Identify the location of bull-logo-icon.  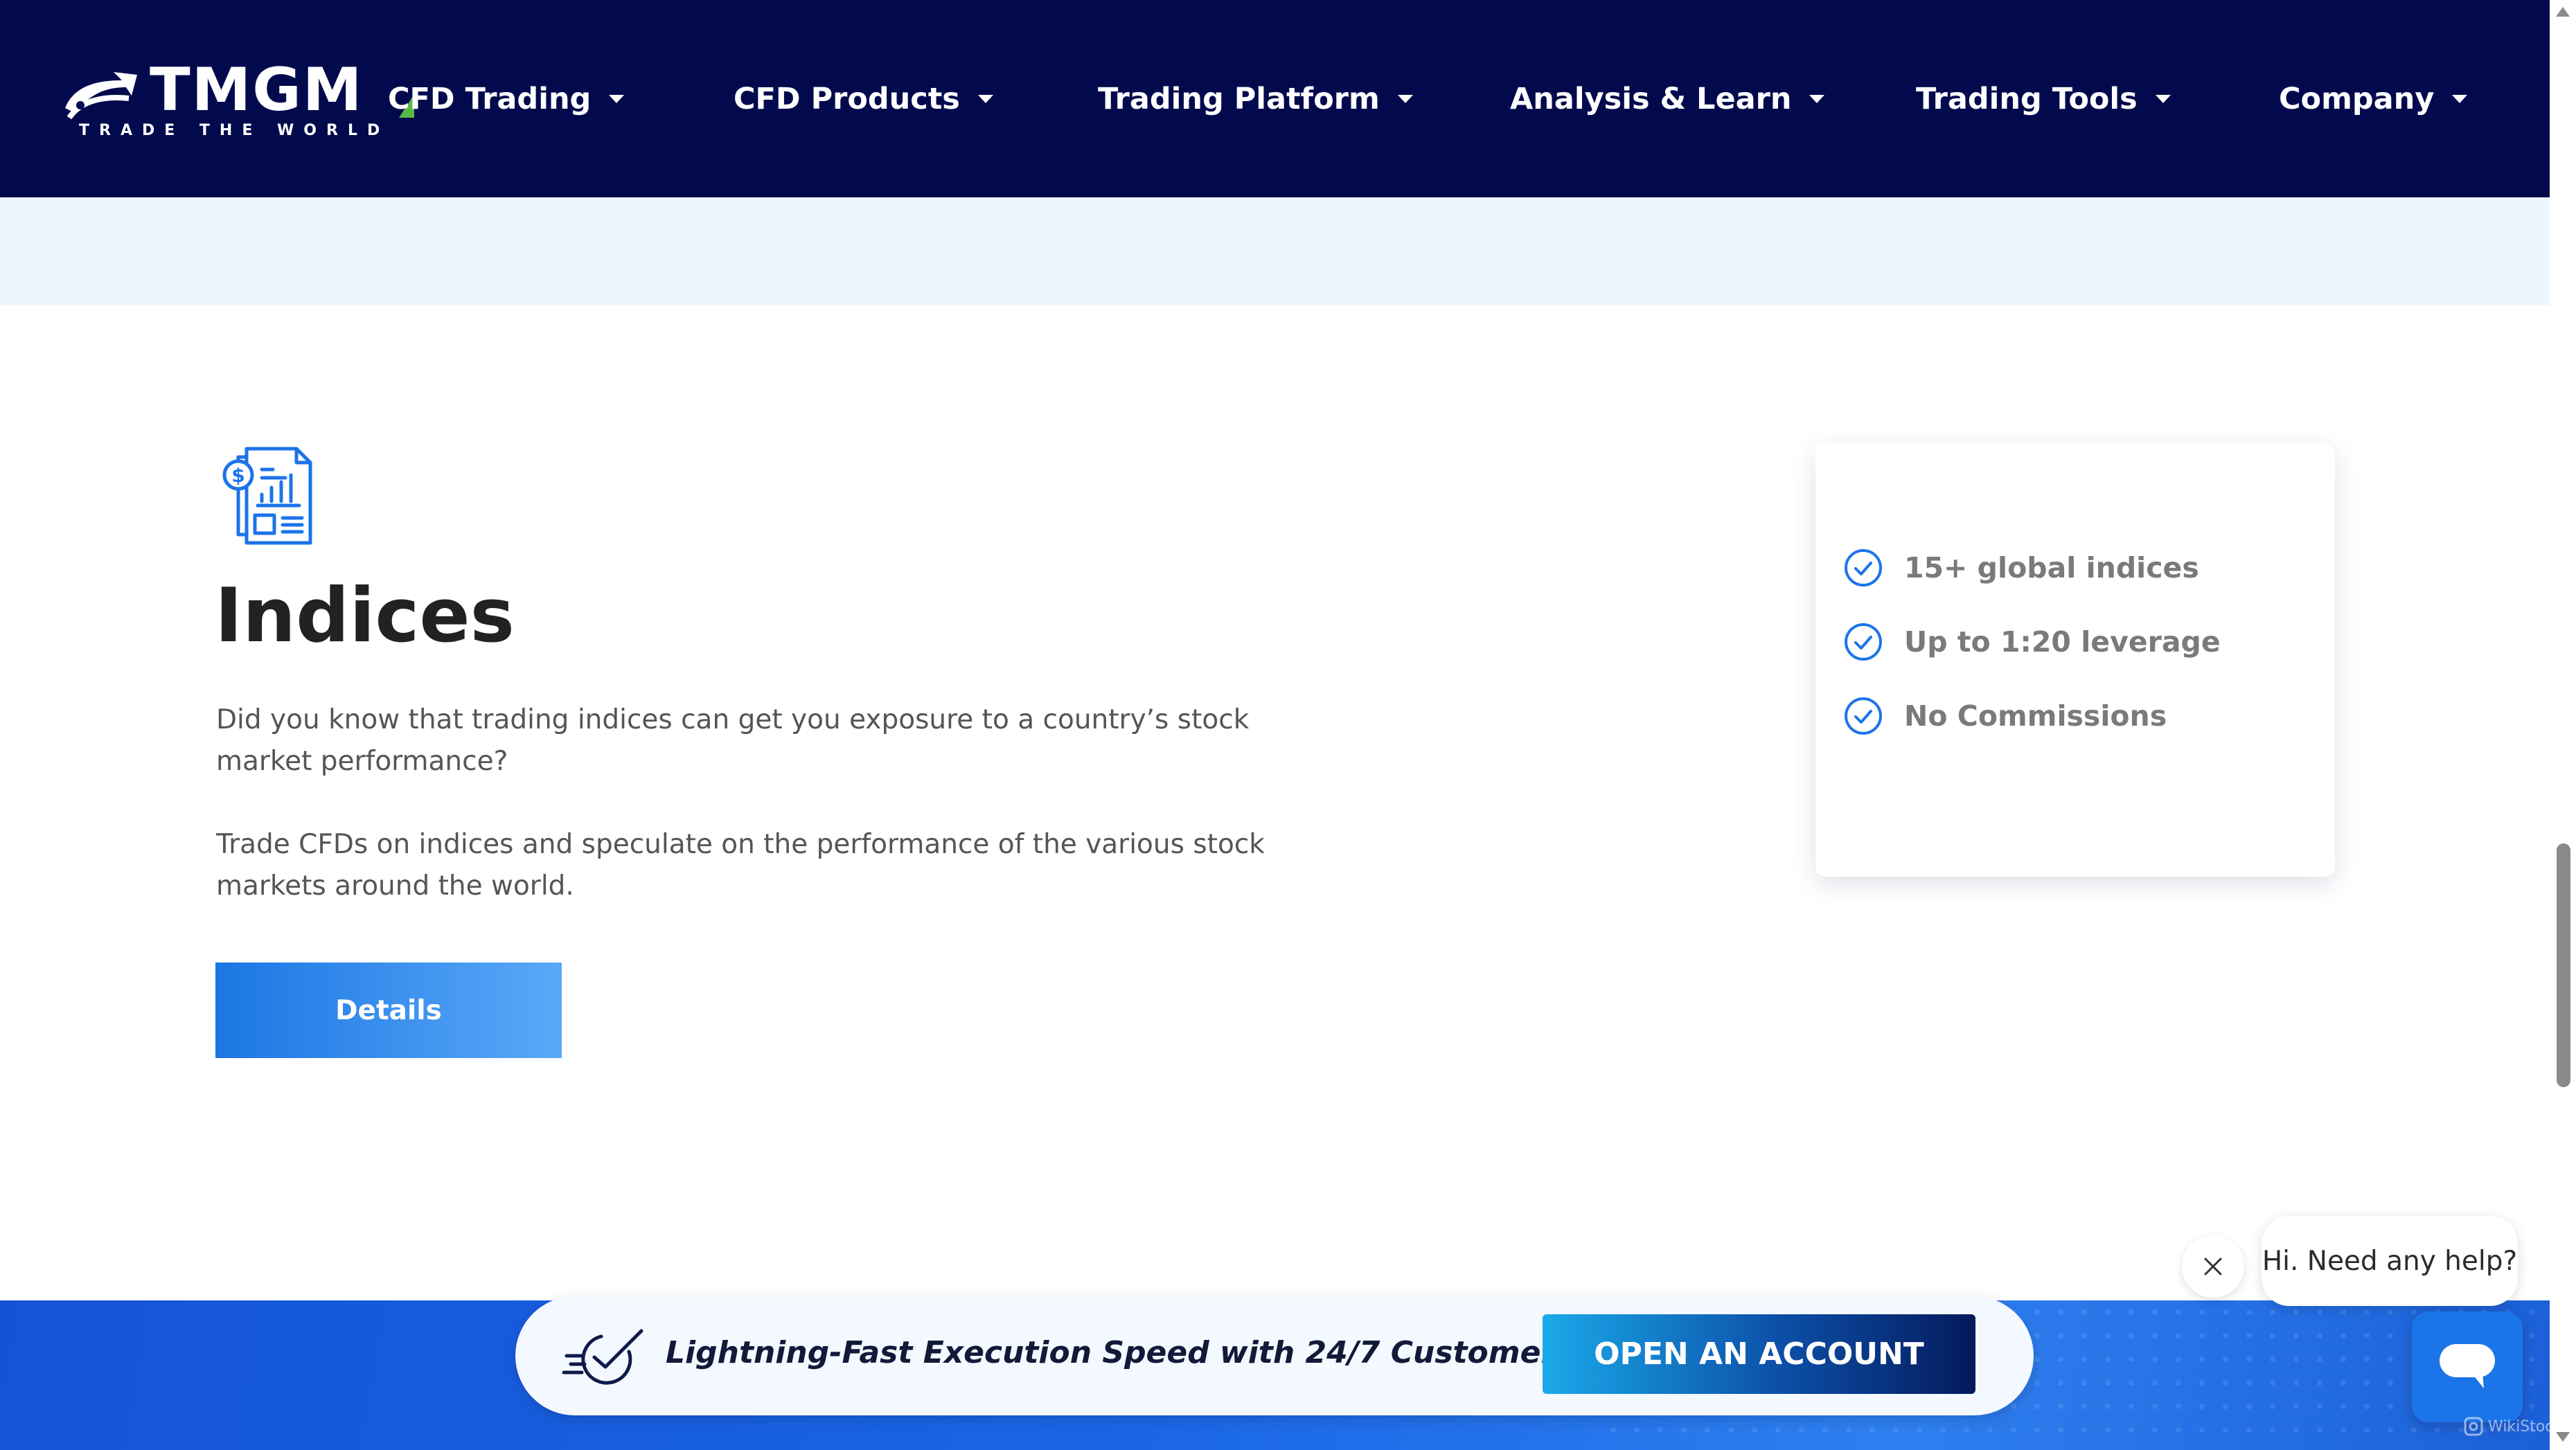
(101, 96).